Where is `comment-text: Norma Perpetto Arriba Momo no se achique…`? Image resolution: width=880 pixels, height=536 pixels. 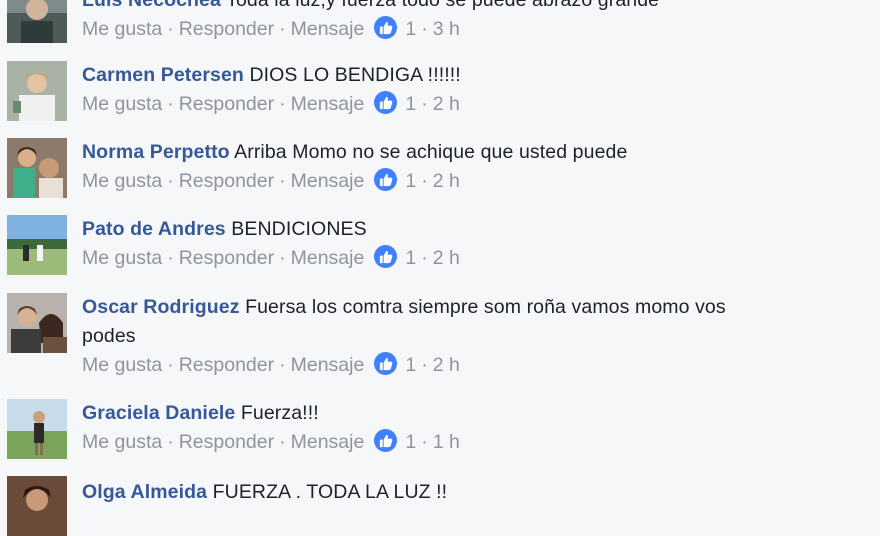
comment-text: Norma Perpetto Arriba Momo no se achique… is located at coordinates (461, 152).